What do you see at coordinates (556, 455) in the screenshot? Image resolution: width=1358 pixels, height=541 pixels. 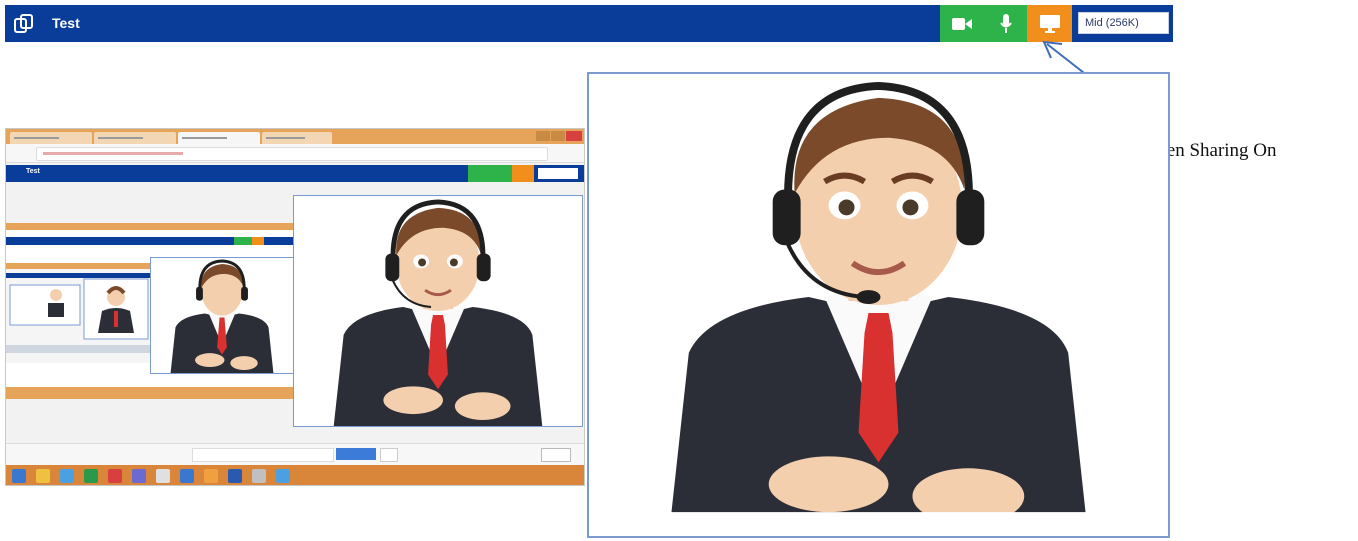 I see `show-all-button` at bounding box center [556, 455].